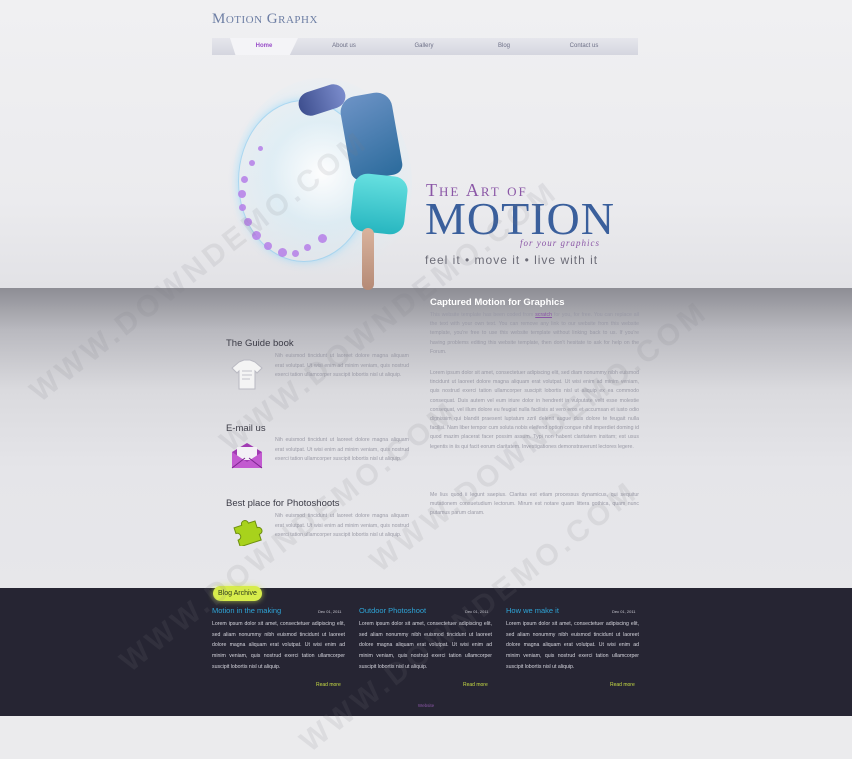 Image resolution: width=852 pixels, height=759 pixels. I want to click on nav-item-about-us: About us, so click(344, 46).